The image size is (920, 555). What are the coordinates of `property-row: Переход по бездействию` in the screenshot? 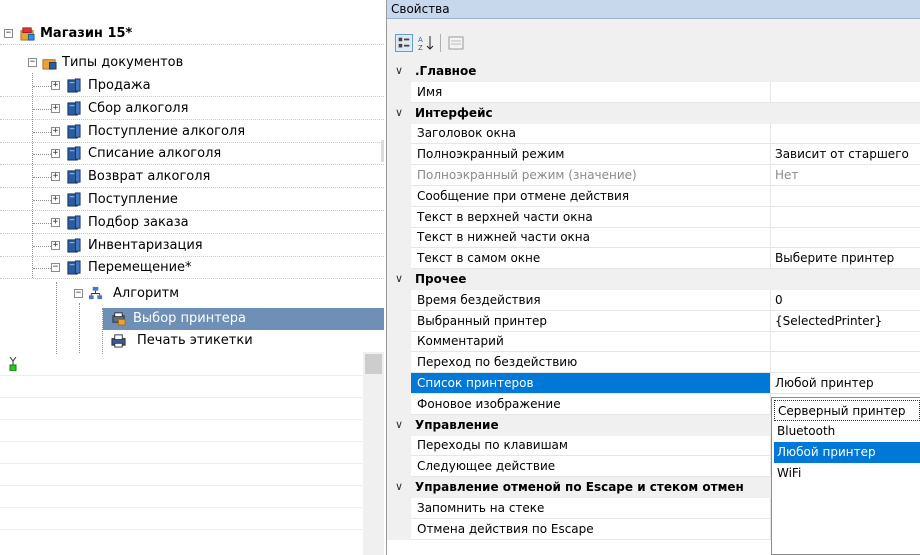 It's located at (653, 363).